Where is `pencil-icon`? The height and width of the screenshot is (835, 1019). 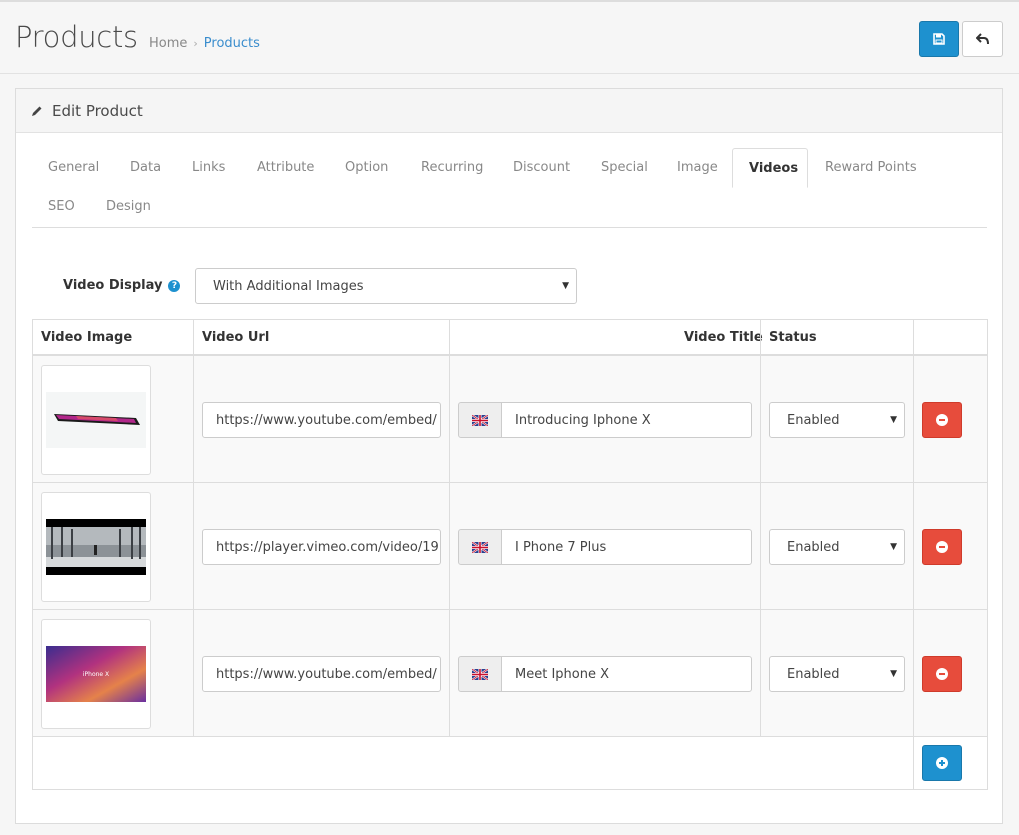
pencil-icon is located at coordinates (37, 111).